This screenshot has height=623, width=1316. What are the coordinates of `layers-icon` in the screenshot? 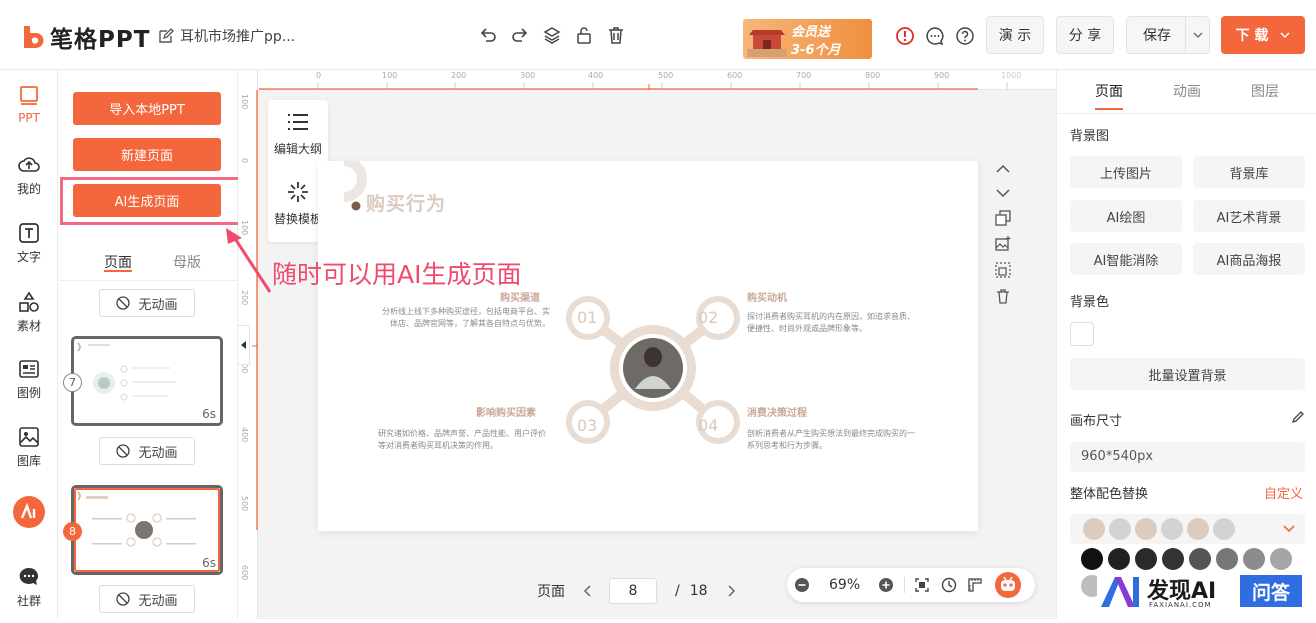 It's located at (552, 35).